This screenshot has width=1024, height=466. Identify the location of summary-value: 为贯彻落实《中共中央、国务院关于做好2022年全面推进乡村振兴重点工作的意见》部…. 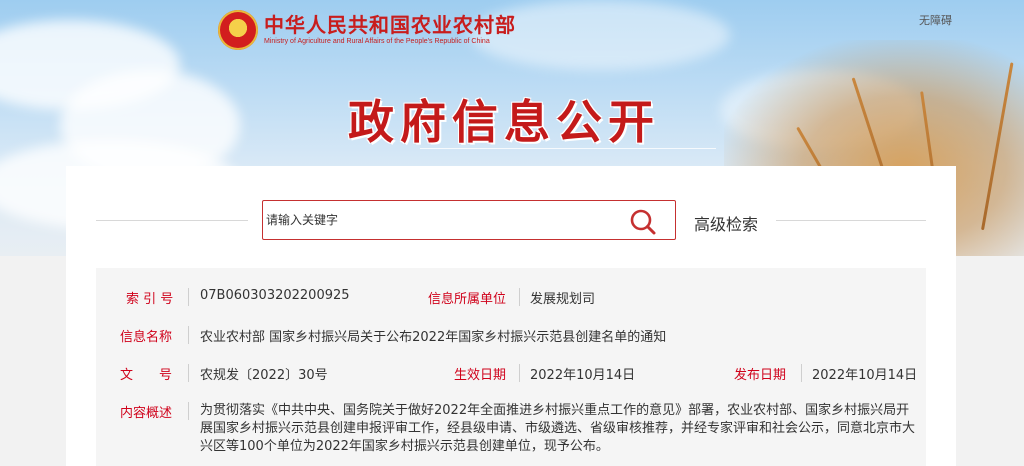
(558, 428).